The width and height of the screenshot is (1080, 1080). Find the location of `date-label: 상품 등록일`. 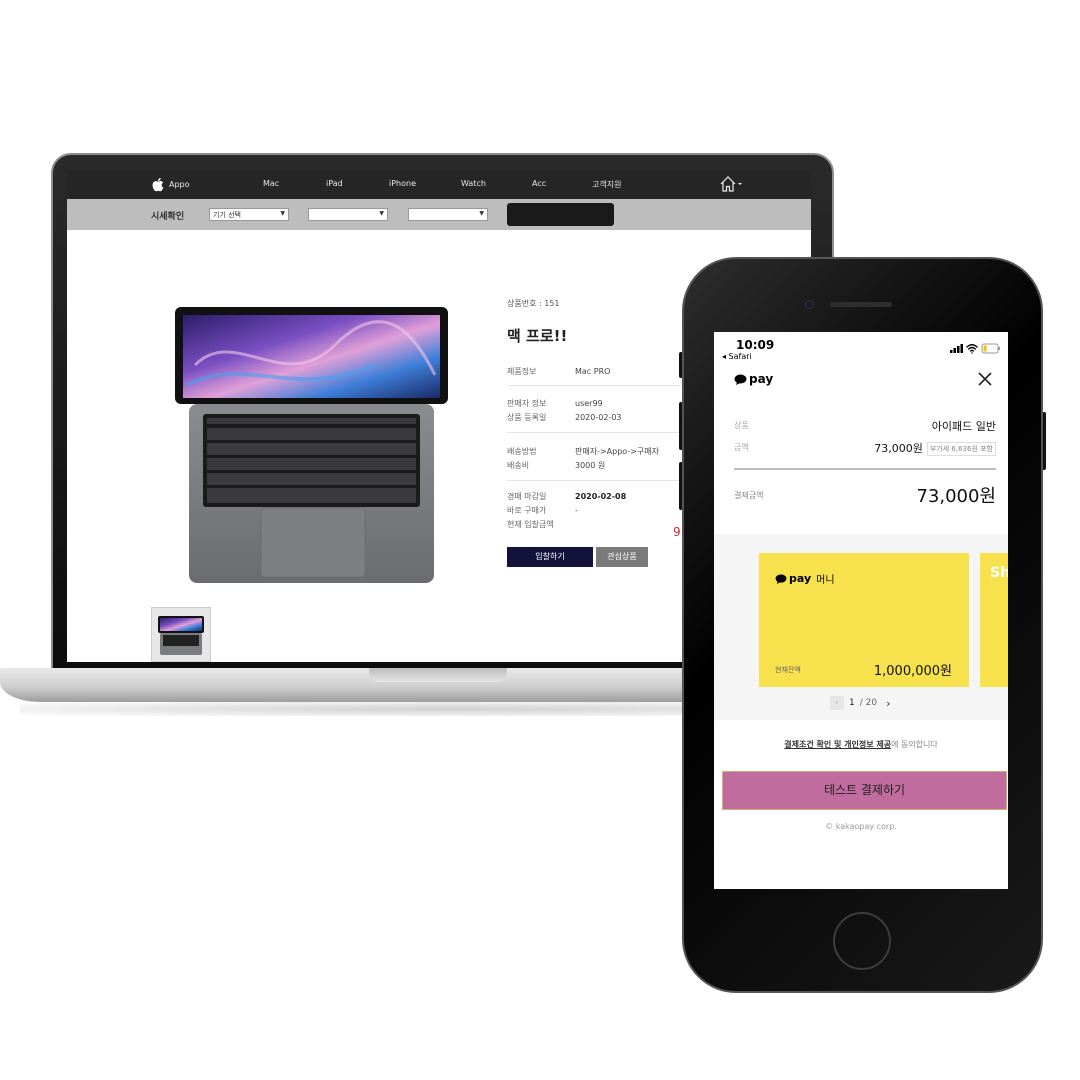

date-label: 상품 등록일 is located at coordinates (527, 417).